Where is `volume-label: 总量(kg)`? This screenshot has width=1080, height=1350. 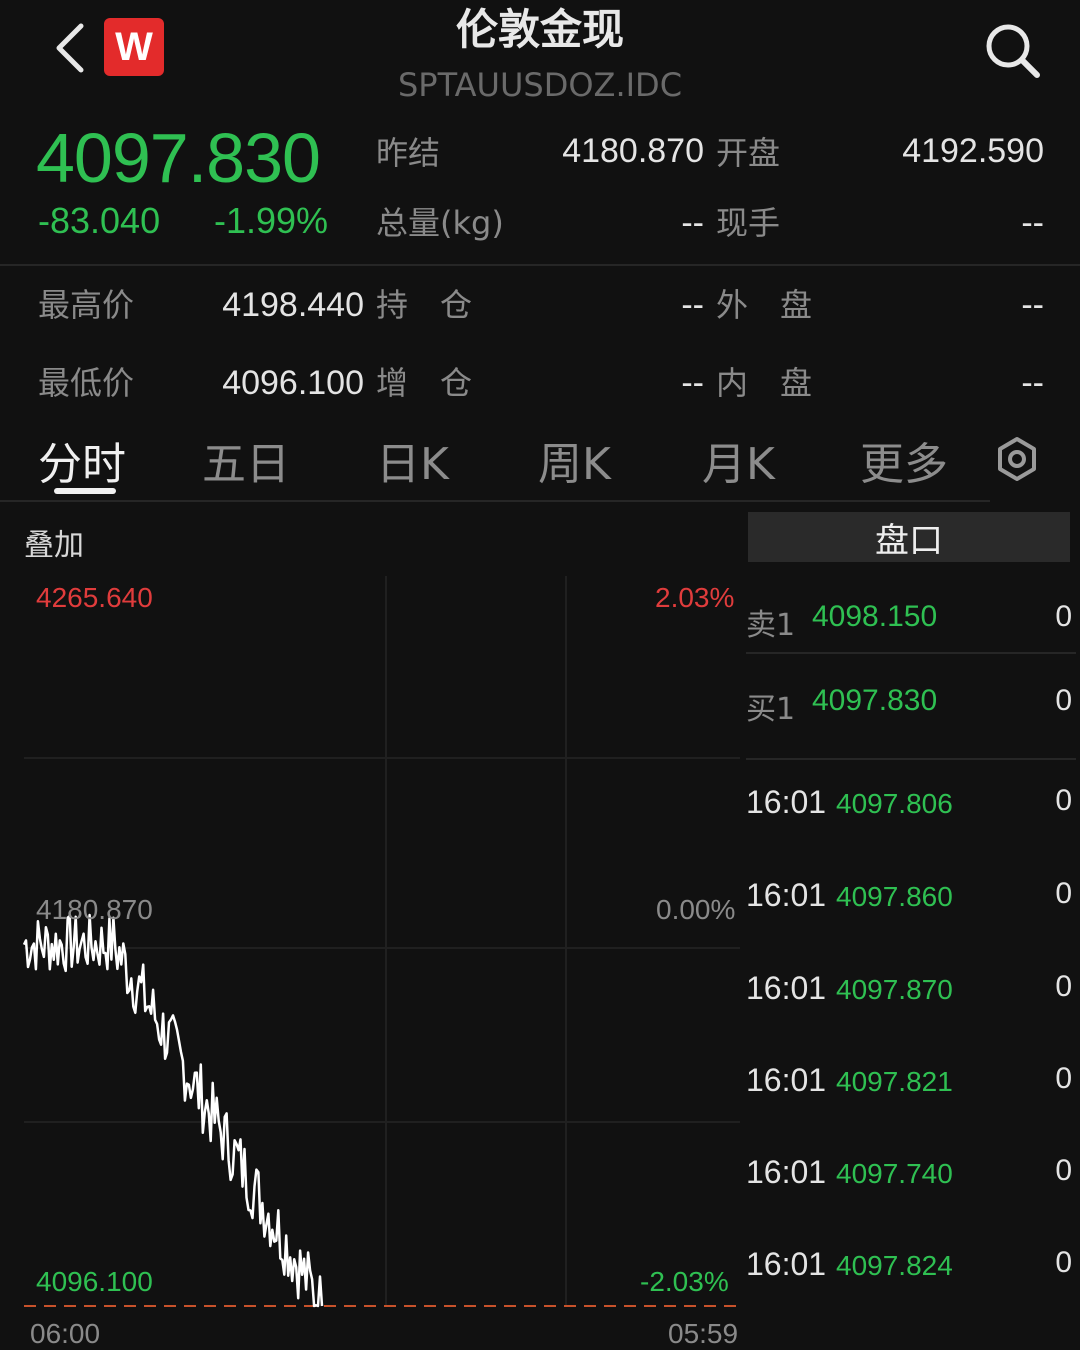 volume-label: 总量(kg) is located at coordinates (440, 223).